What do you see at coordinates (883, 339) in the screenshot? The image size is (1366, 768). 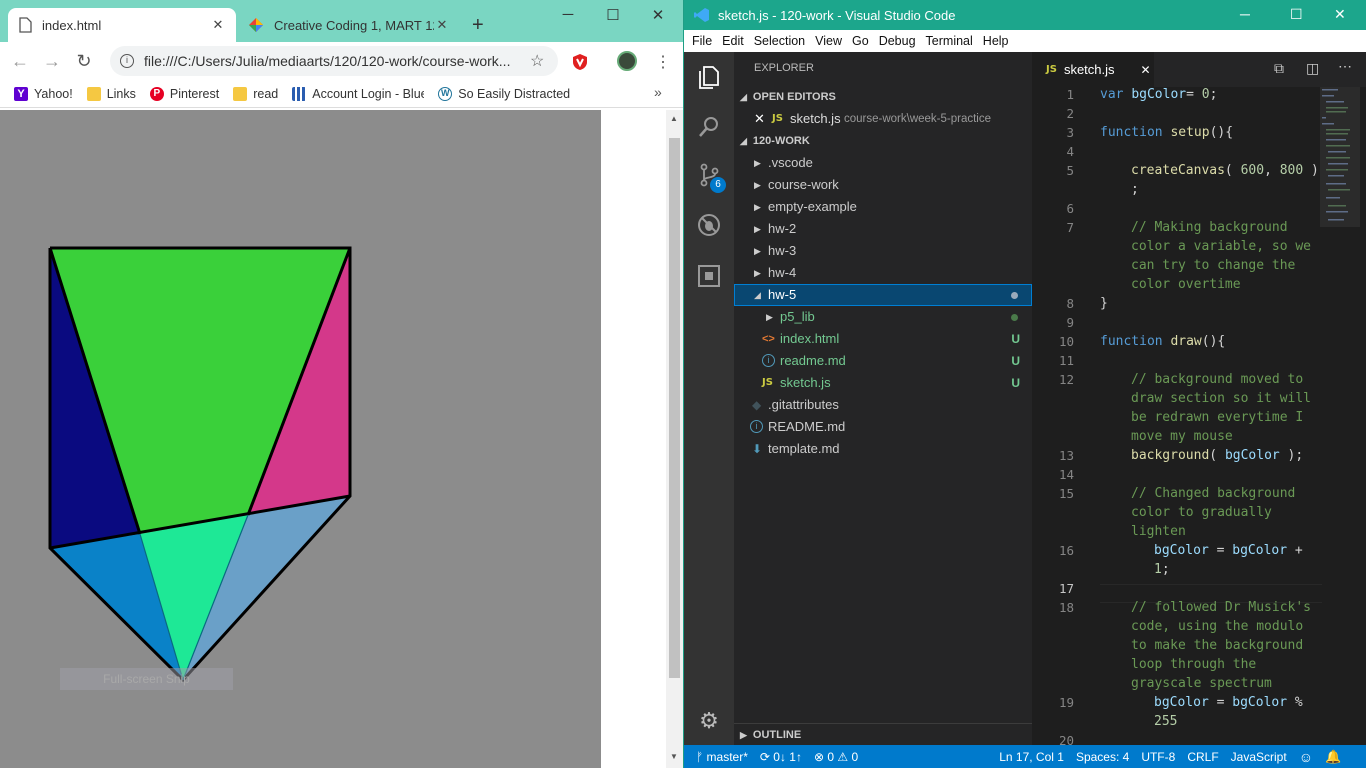 I see `tree-file: <> index.html U` at bounding box center [883, 339].